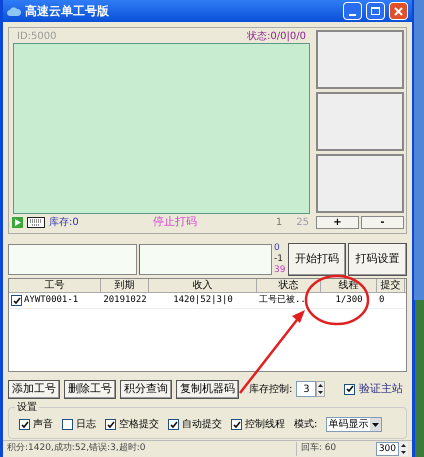 The width and height of the screenshot is (424, 457). I want to click on option-label: 自动提交, so click(202, 425).